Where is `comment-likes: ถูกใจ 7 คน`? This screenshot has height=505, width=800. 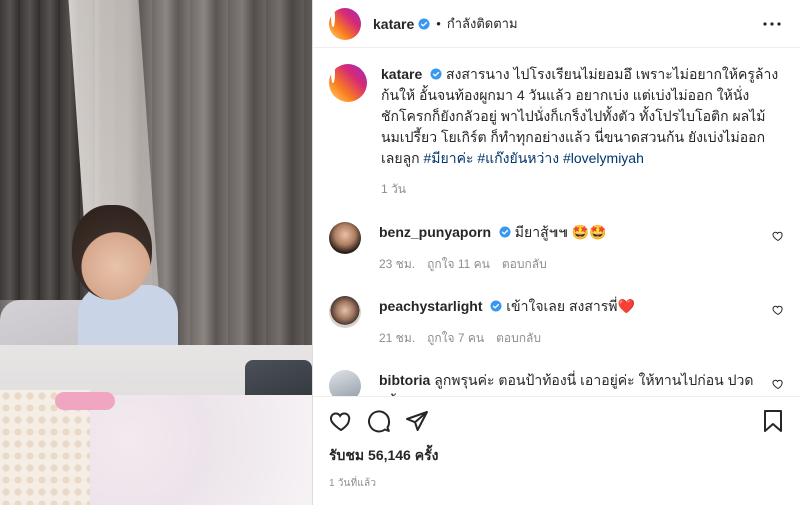 comment-likes: ถูกใจ 7 คน is located at coordinates (455, 338).